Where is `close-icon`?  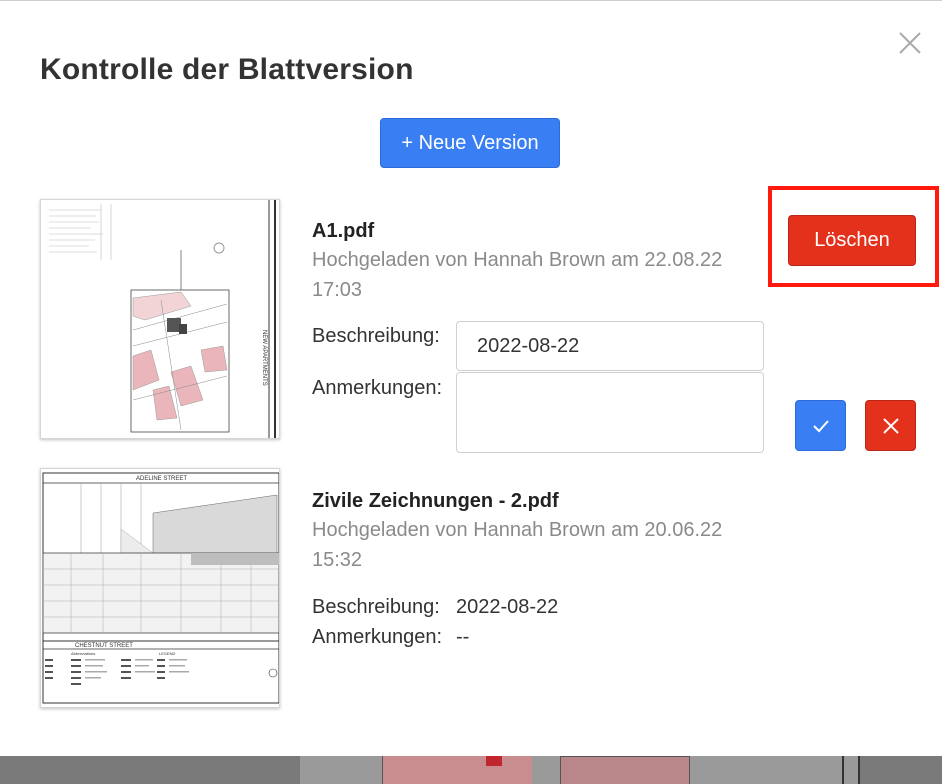
close-icon is located at coordinates (910, 43).